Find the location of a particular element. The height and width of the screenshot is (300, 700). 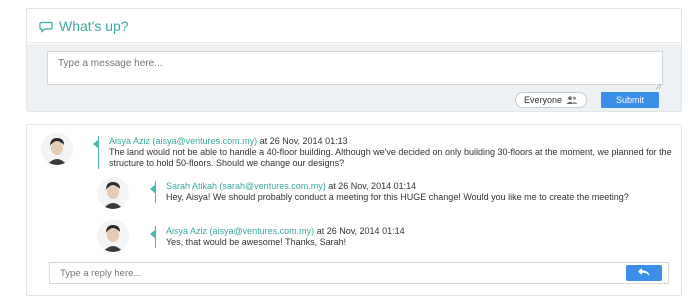

reply-author-link: Aisya Aziz (aisya@ventures.com.my) is located at coordinates (240, 231).